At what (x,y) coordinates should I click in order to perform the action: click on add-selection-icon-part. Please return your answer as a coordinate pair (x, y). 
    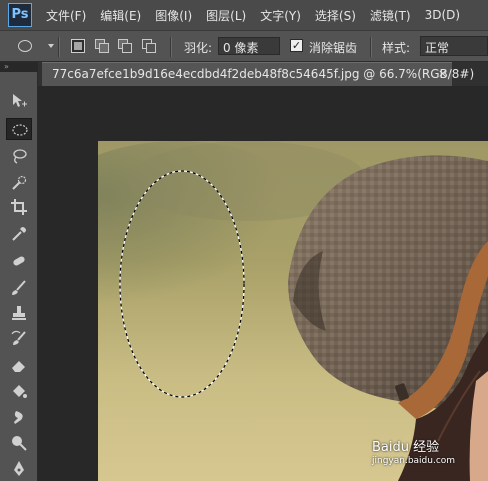
    Looking at the image, I should click on (104, 48).